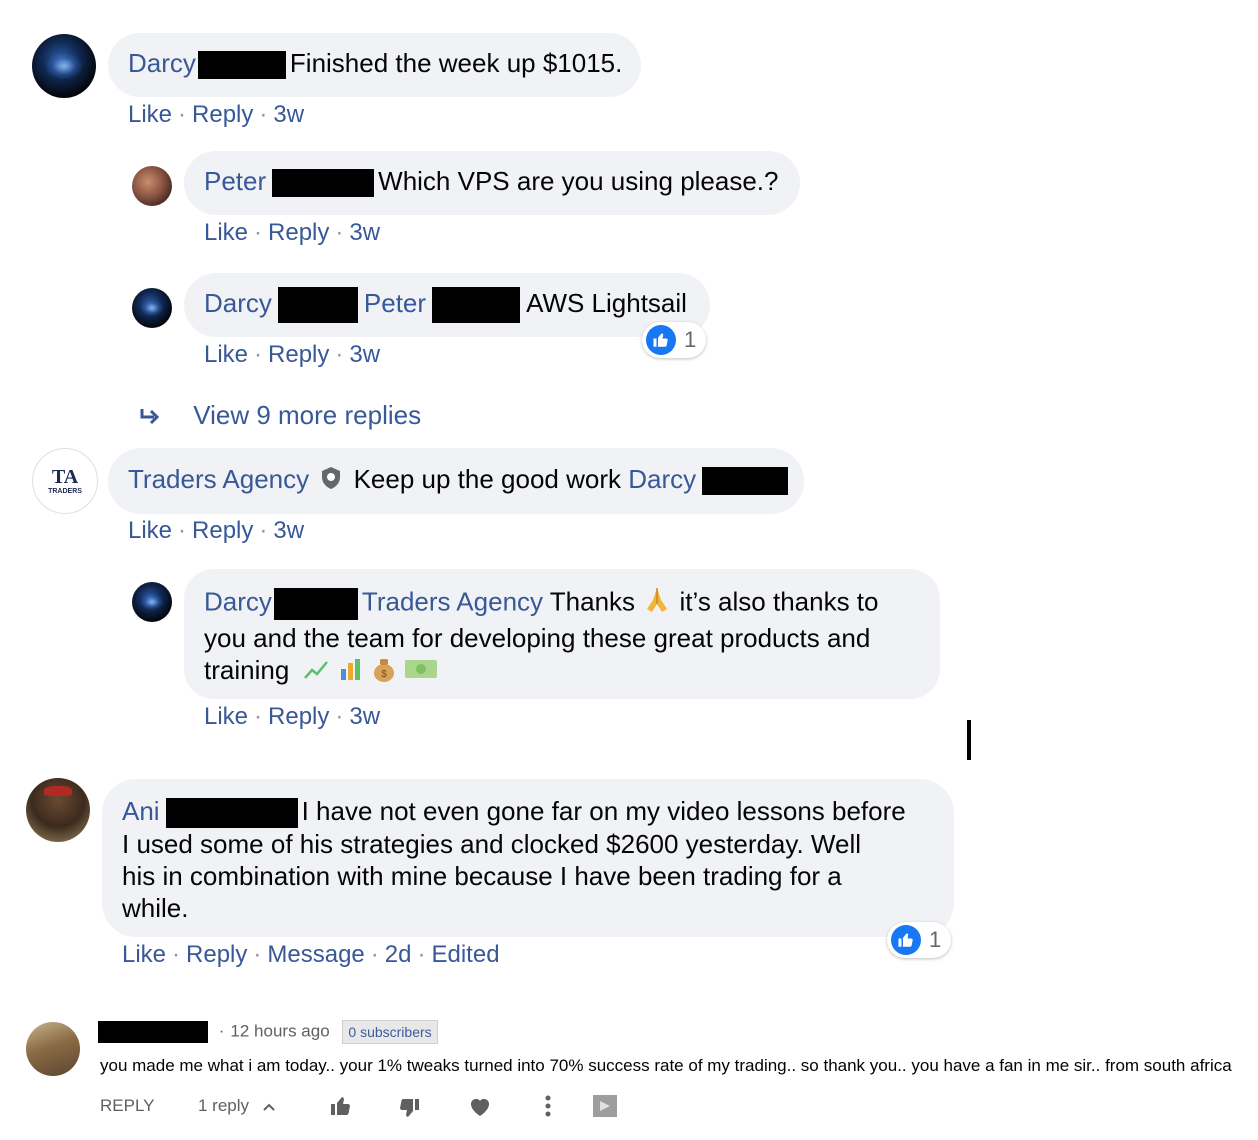 Image resolution: width=1258 pixels, height=1140 pixels. Describe the element at coordinates (409, 1110) in the screenshot. I see `thumbs-down-icon` at that location.